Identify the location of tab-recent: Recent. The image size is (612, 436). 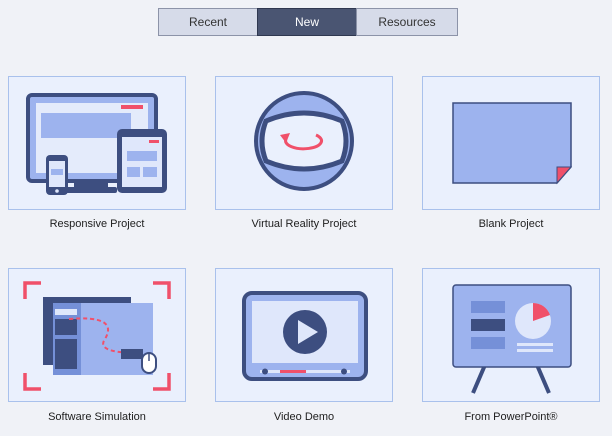
(208, 22).